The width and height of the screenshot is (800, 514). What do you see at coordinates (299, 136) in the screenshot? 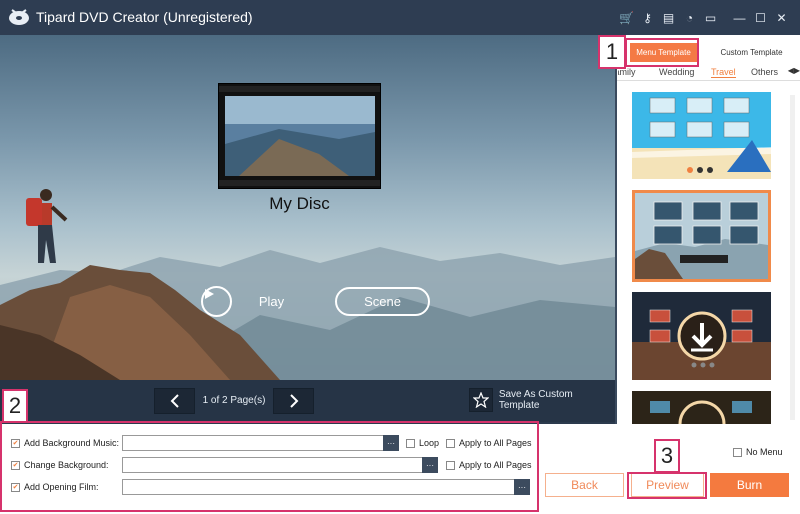
I see `preview-thumbnail` at bounding box center [299, 136].